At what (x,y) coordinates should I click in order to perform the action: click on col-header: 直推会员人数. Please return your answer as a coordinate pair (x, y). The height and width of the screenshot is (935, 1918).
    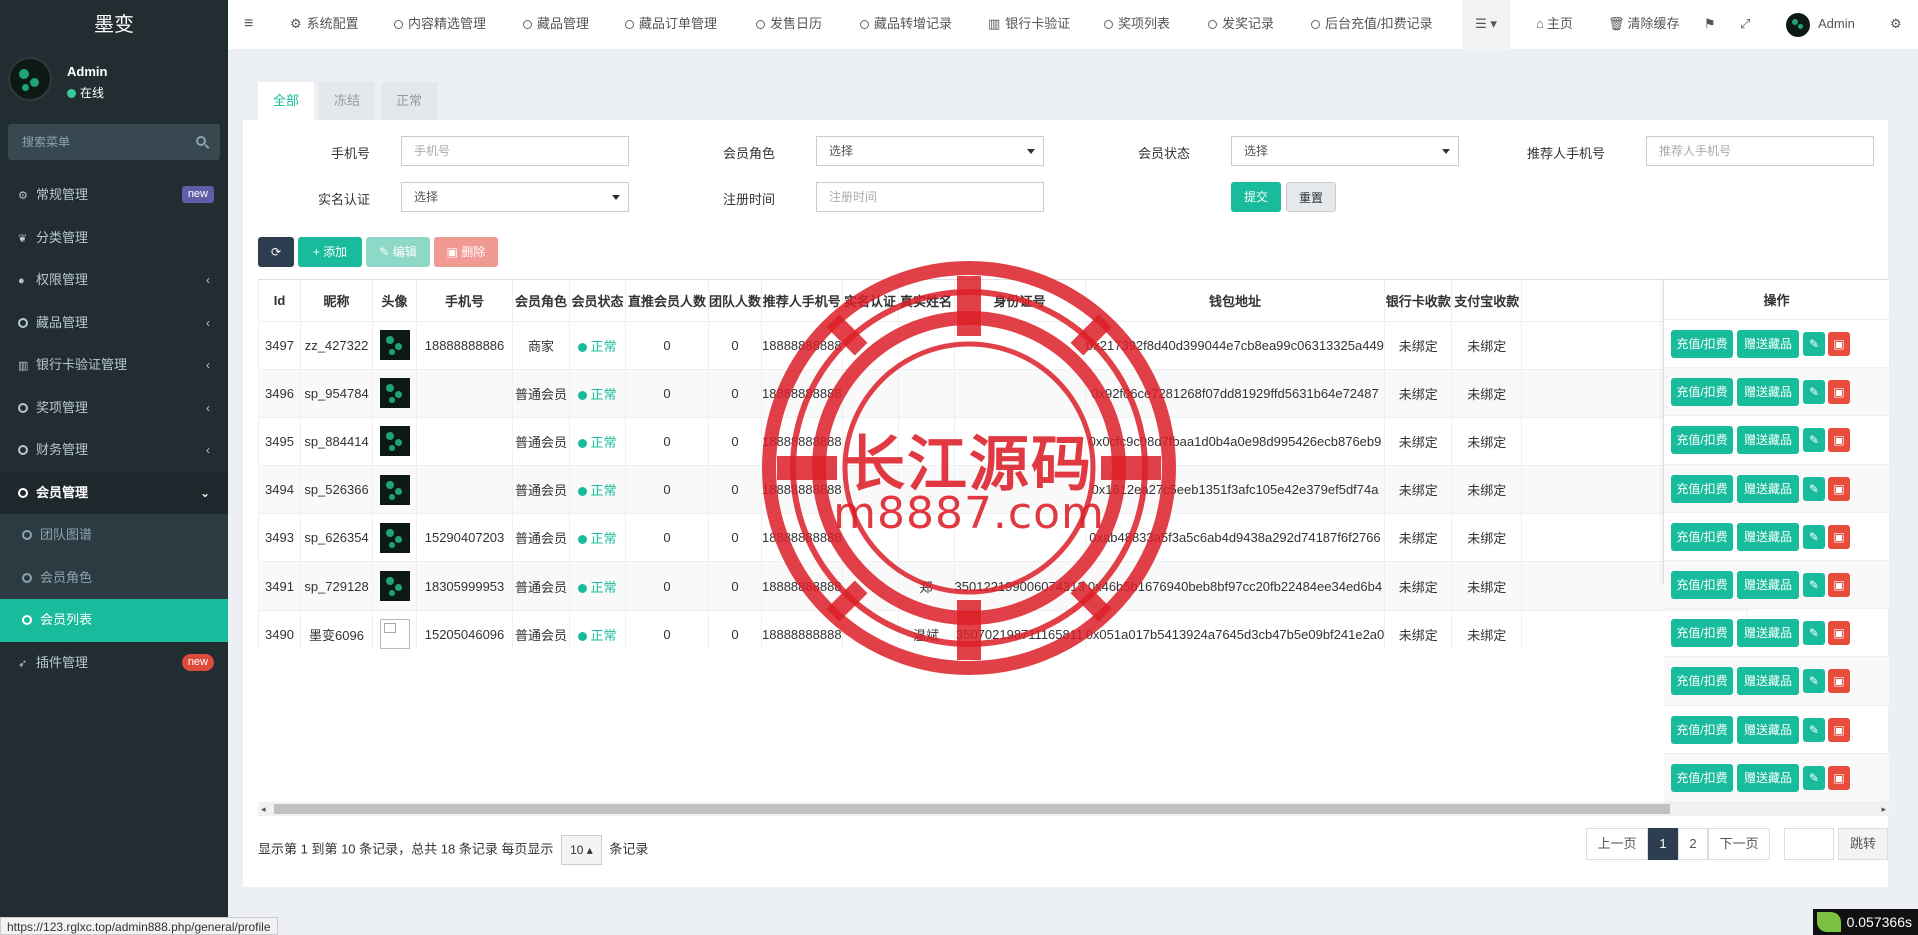
    Looking at the image, I should click on (667, 301).